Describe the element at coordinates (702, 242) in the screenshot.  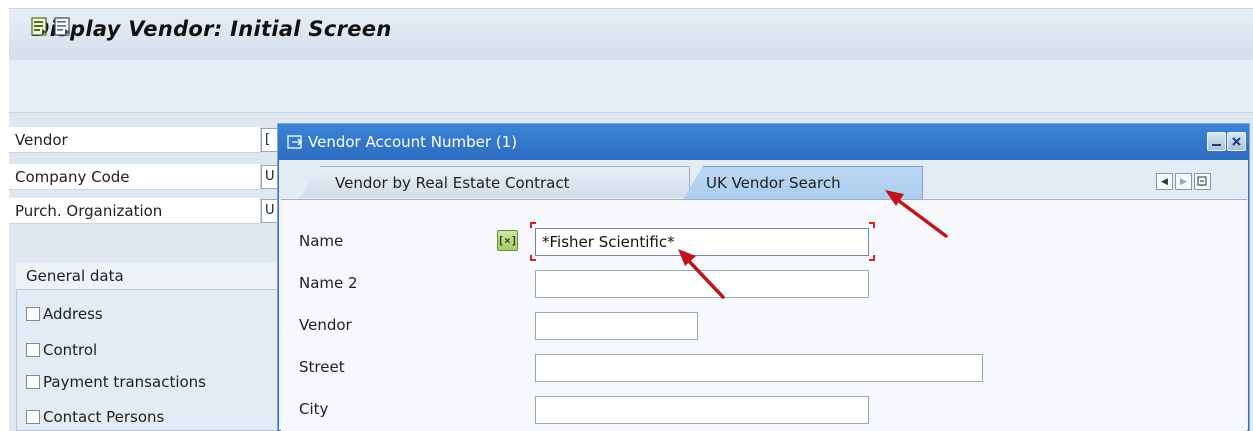
I see `name-input: *Fisher Scientific*` at that location.